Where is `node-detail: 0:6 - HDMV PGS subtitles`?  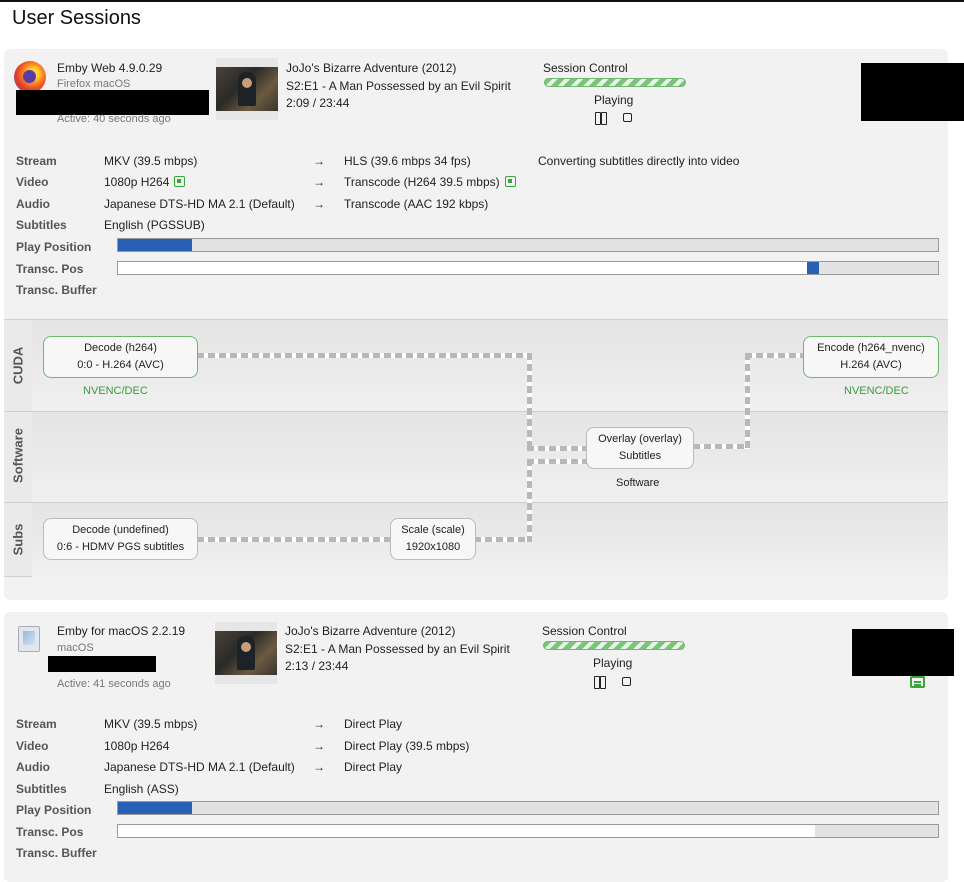 node-detail: 0:6 - HDMV PGS subtitles is located at coordinates (120, 547).